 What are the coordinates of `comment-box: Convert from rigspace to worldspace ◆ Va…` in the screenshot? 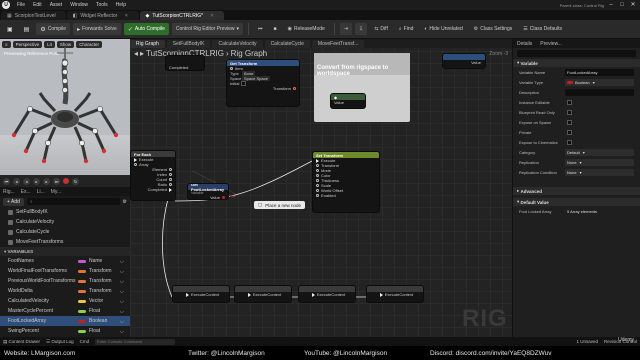 It's located at (362, 87).